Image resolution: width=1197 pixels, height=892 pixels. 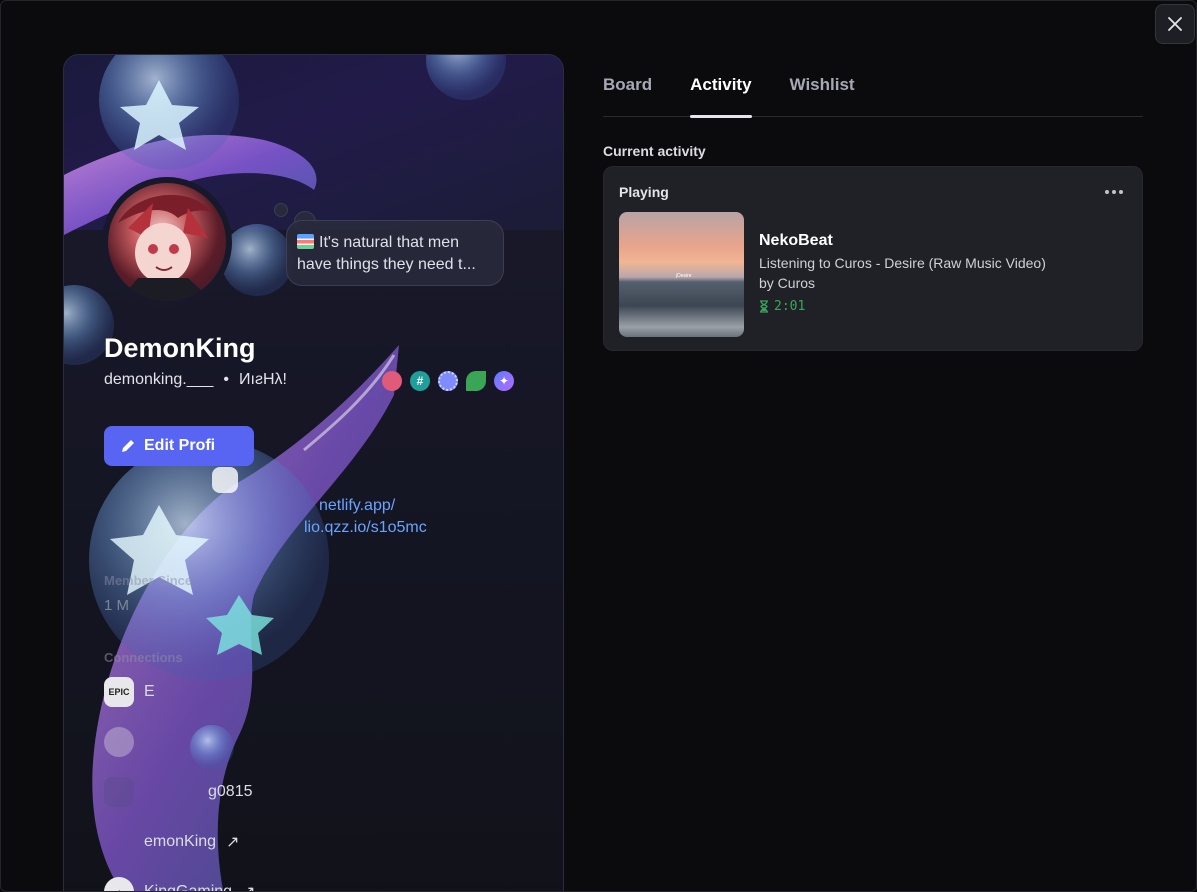 I want to click on connection-epic-games: EPIC E, so click(x=129, y=692).